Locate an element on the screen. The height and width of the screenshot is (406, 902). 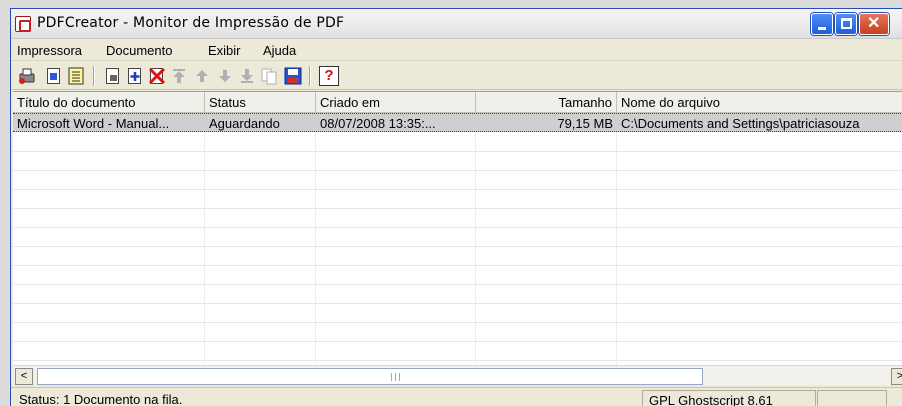
maximize-button is located at coordinates (846, 24).